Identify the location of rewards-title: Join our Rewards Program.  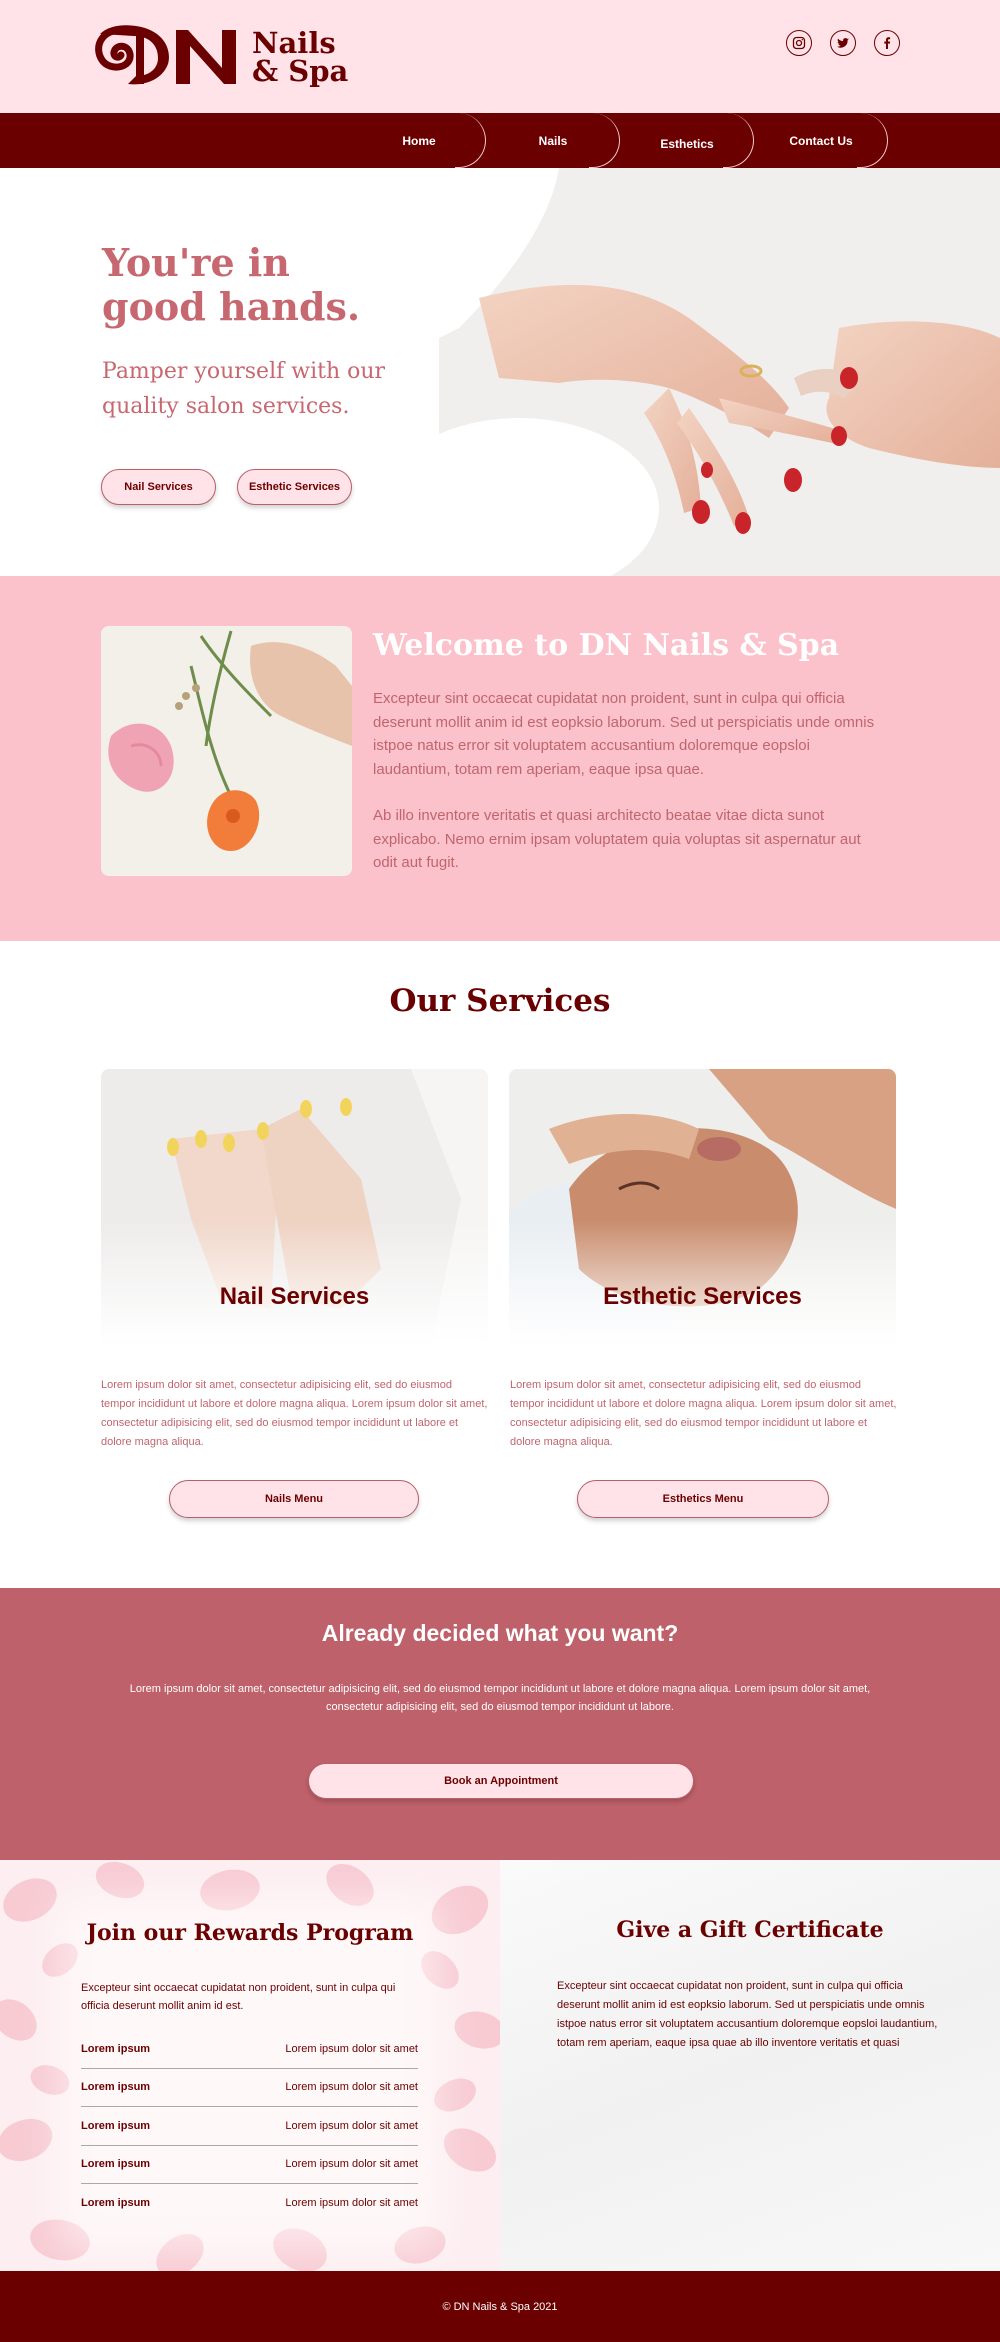
(250, 1933).